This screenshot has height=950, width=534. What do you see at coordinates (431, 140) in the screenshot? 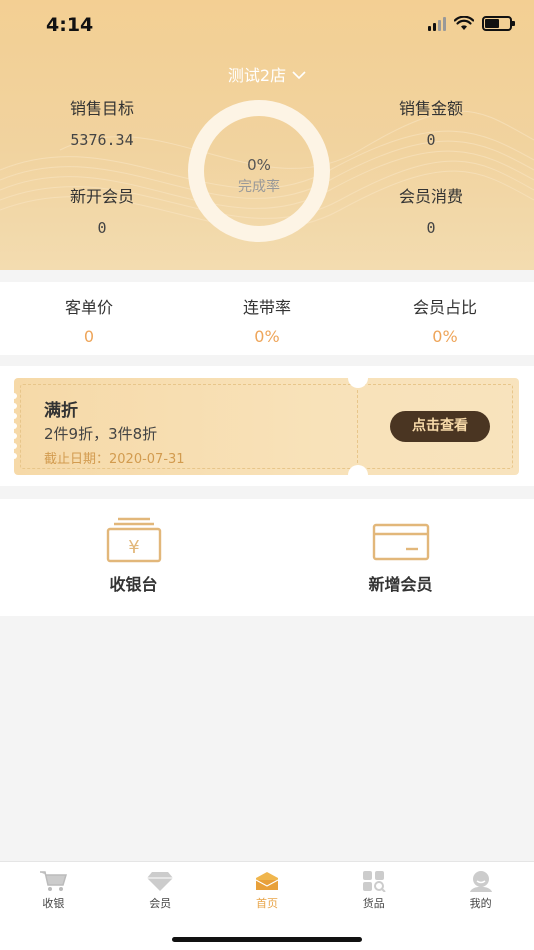
I see `sales-amount-value: 0` at bounding box center [431, 140].